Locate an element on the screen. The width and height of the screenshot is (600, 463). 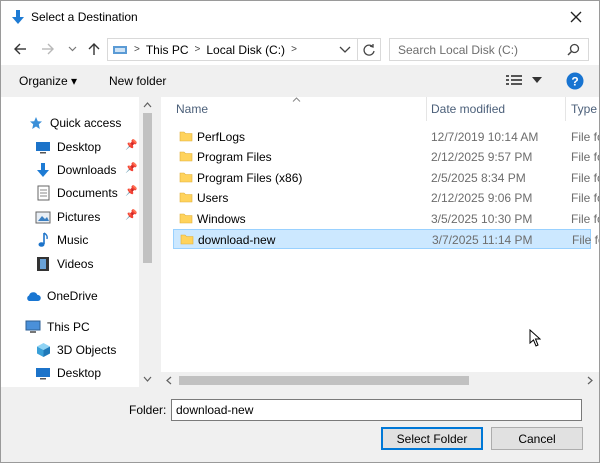
recent-locations-button is located at coordinates (72, 49).